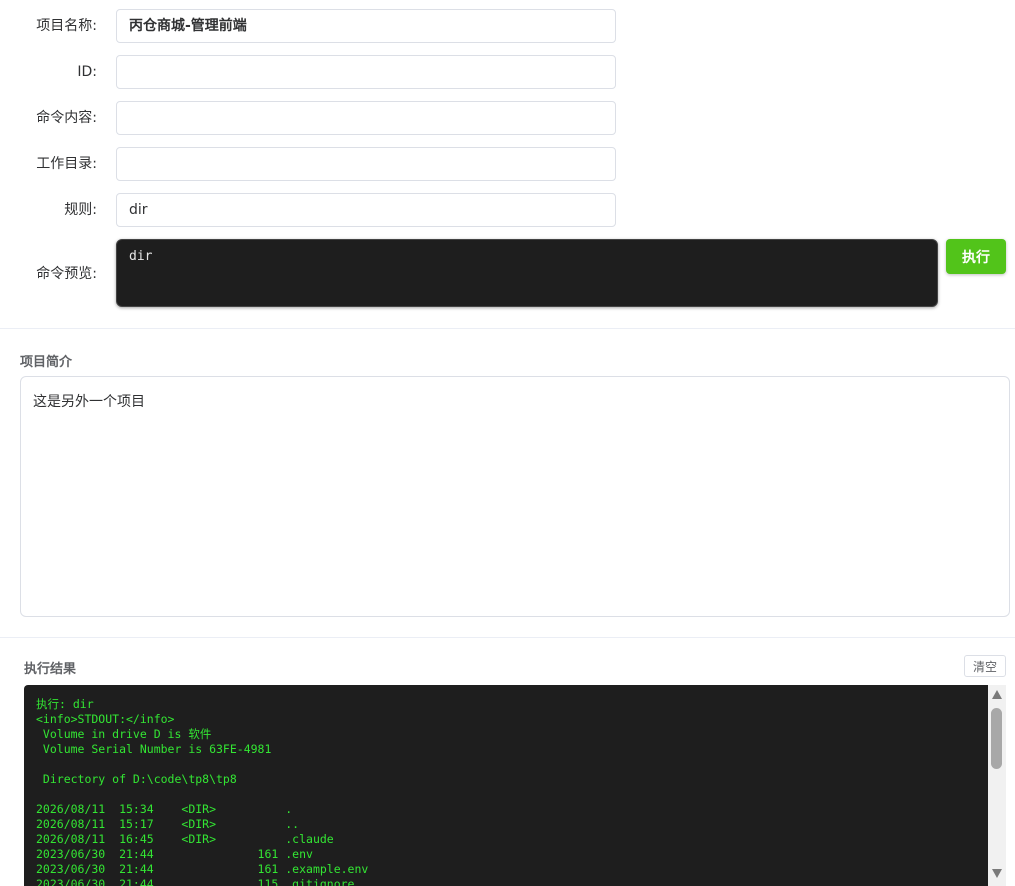  Describe the element at coordinates (366, 72) in the screenshot. I see `id-input` at that location.